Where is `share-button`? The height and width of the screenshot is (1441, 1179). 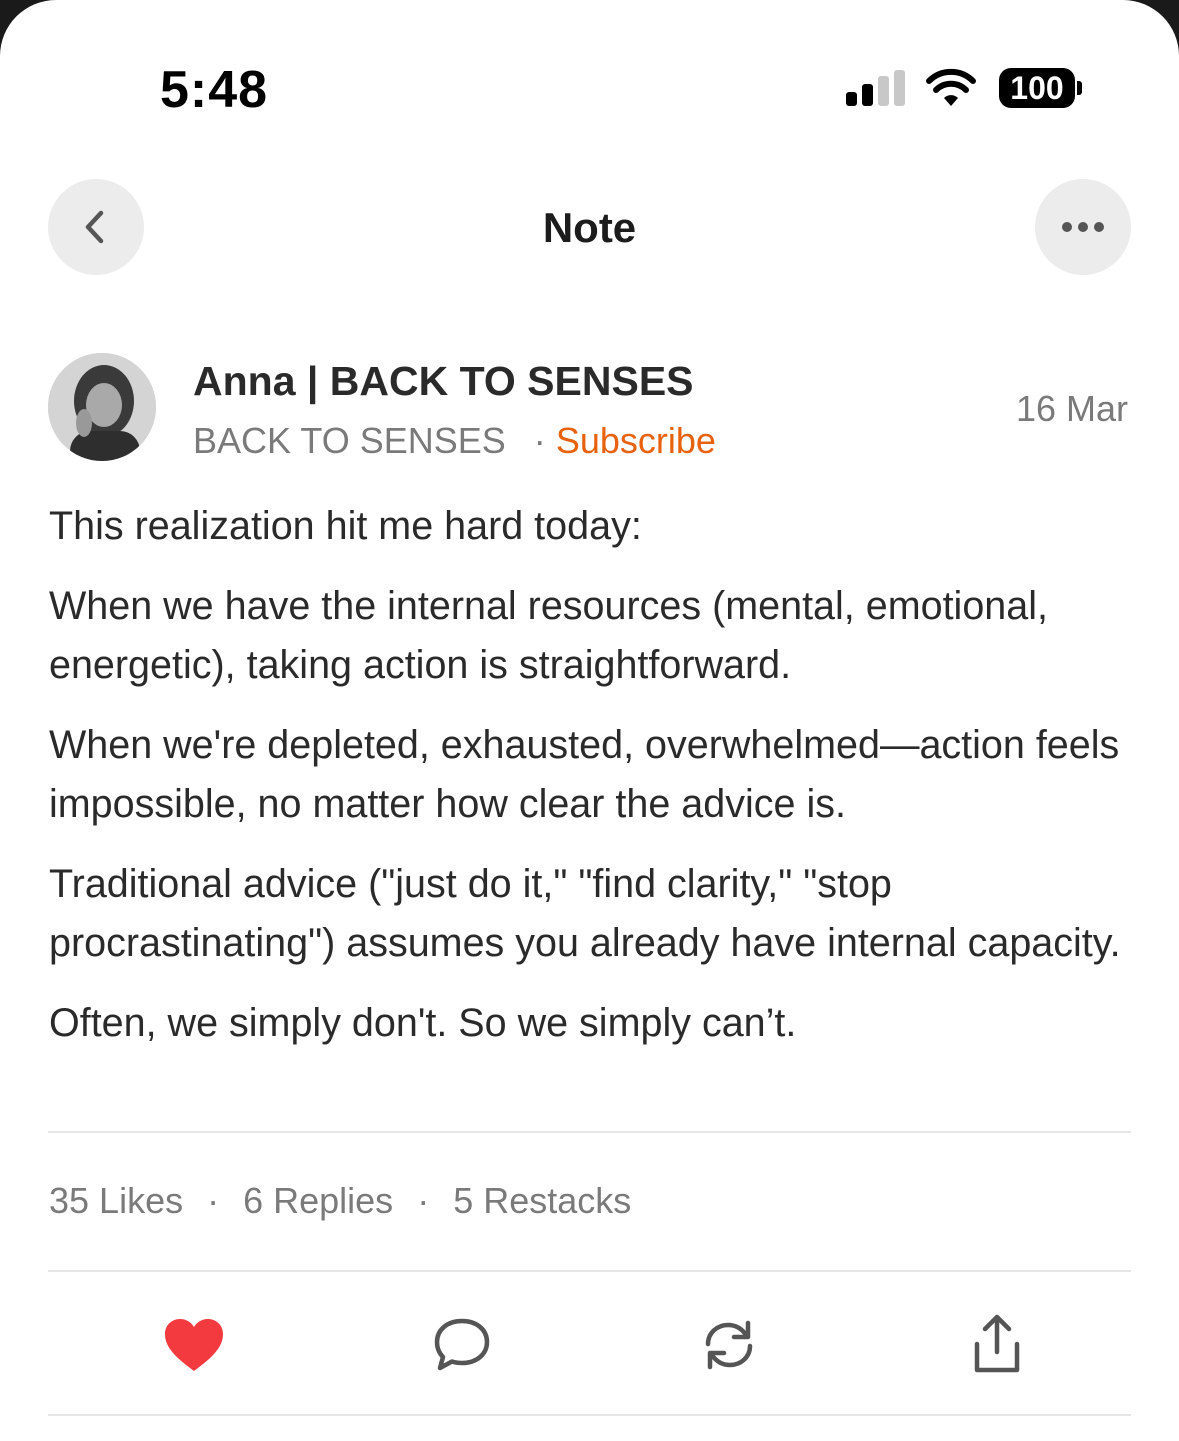 share-button is located at coordinates (997, 1345).